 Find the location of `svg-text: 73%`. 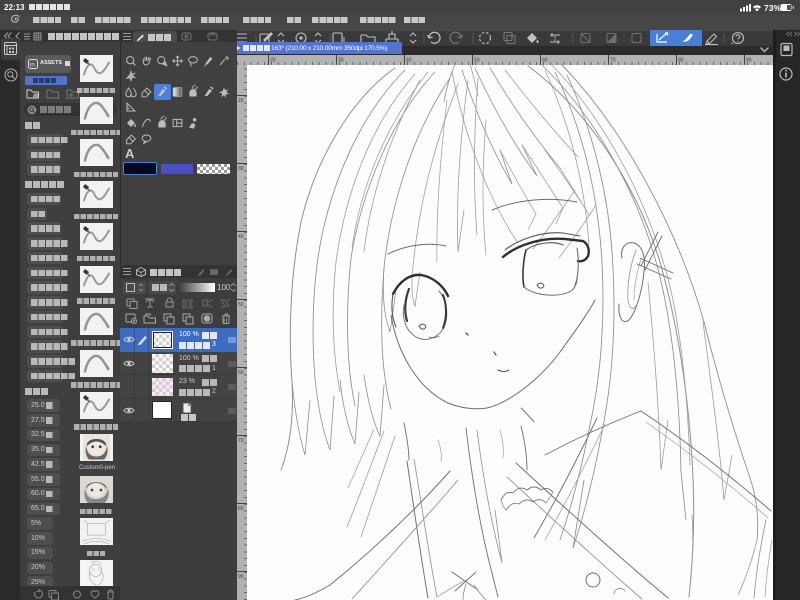

svg-text: 73% is located at coordinates (772, 8).